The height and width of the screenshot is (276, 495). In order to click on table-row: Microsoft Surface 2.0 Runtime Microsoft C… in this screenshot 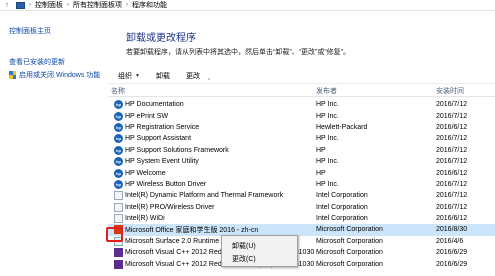, I will do `click(301, 241)`.